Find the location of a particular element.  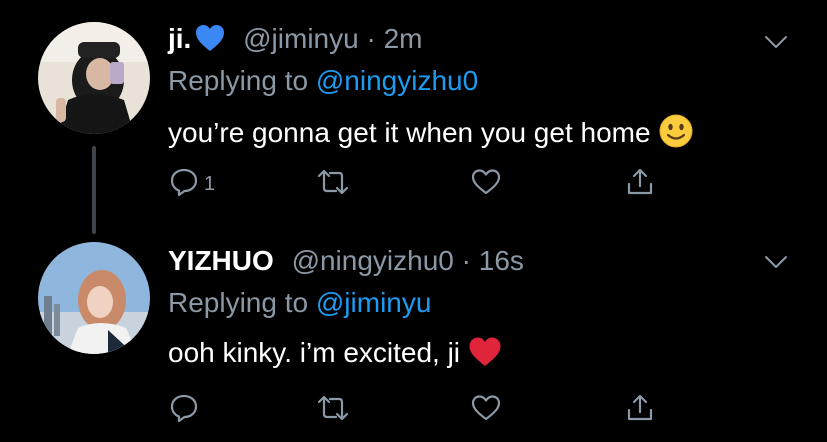

tweet-header: ji. @jiminyu · 2m is located at coordinates (295, 41).